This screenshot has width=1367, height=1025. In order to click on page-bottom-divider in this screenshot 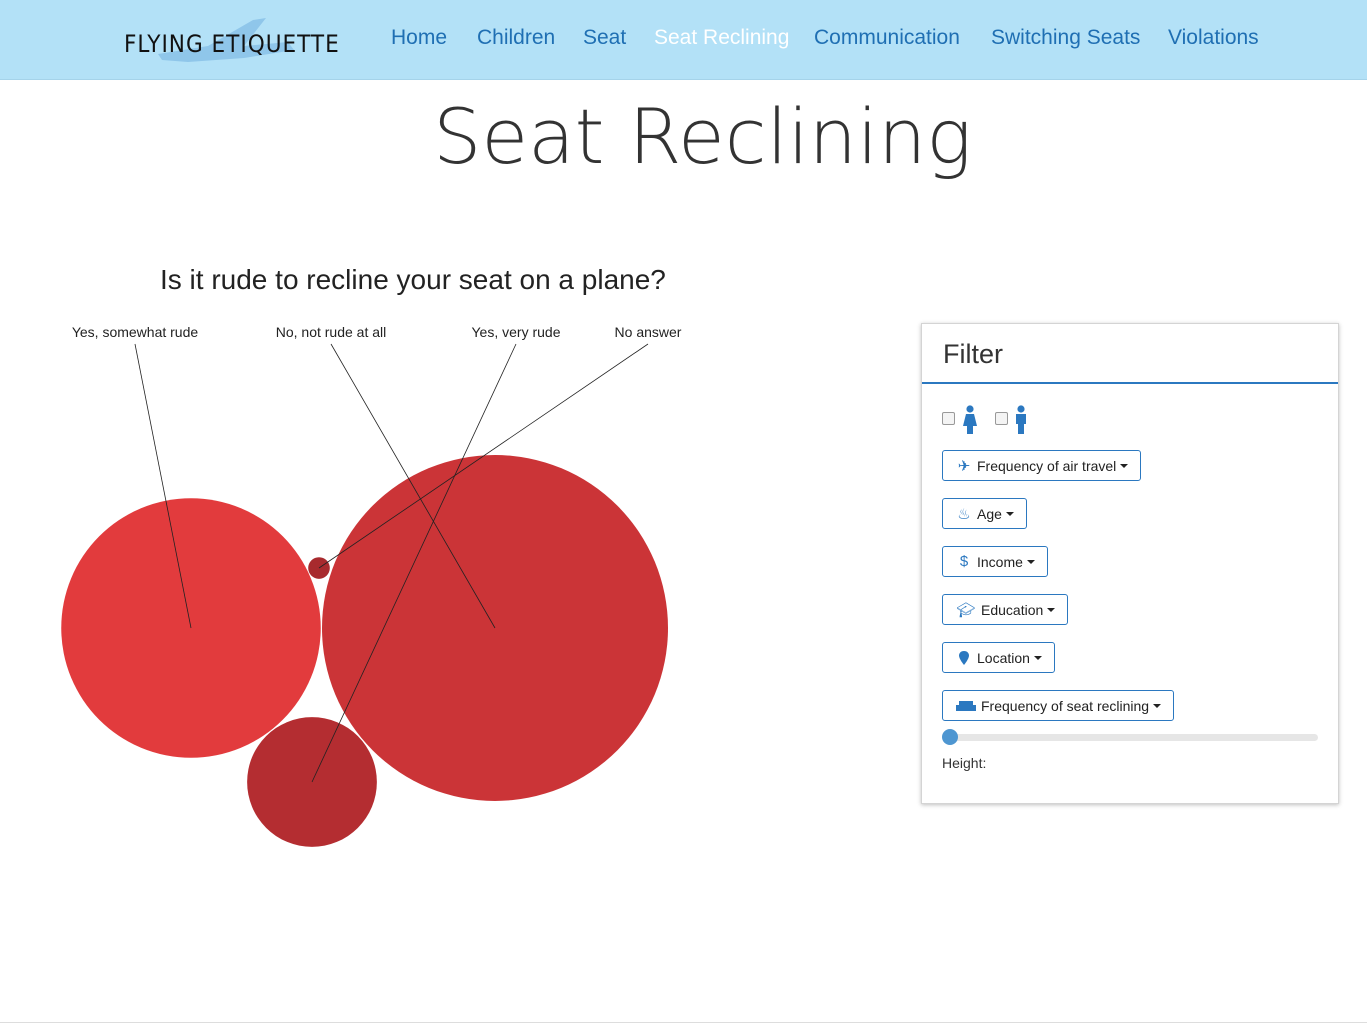, I will do `click(683, 1022)`.